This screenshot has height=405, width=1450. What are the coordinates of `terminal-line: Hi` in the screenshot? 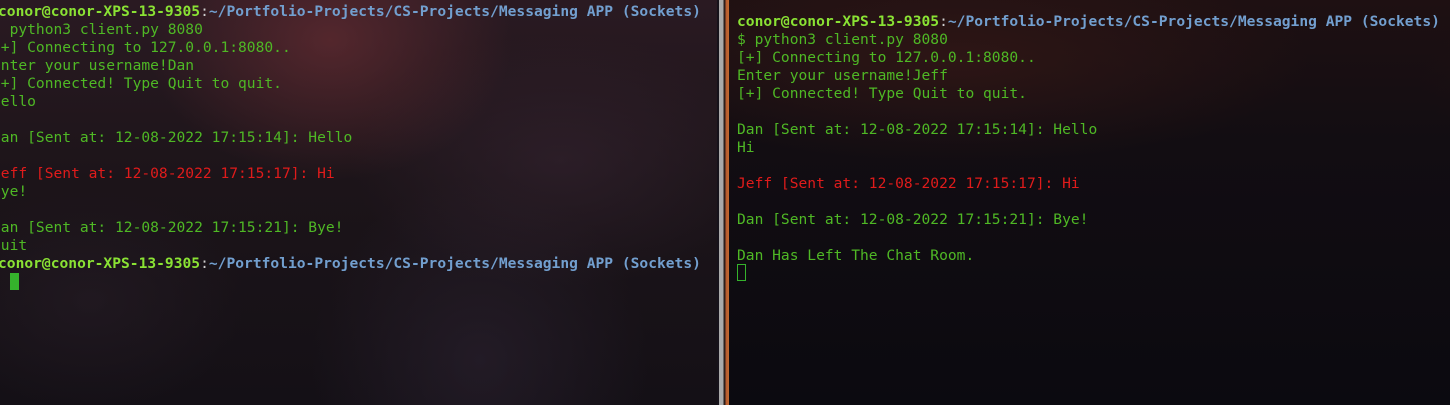 It's located at (746, 147).